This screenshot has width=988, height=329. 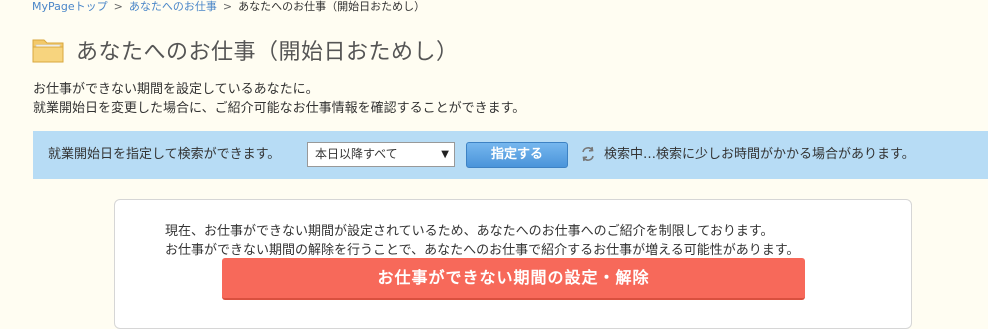 I want to click on start-date-select-value: 本日以降すべて, so click(x=356, y=154).